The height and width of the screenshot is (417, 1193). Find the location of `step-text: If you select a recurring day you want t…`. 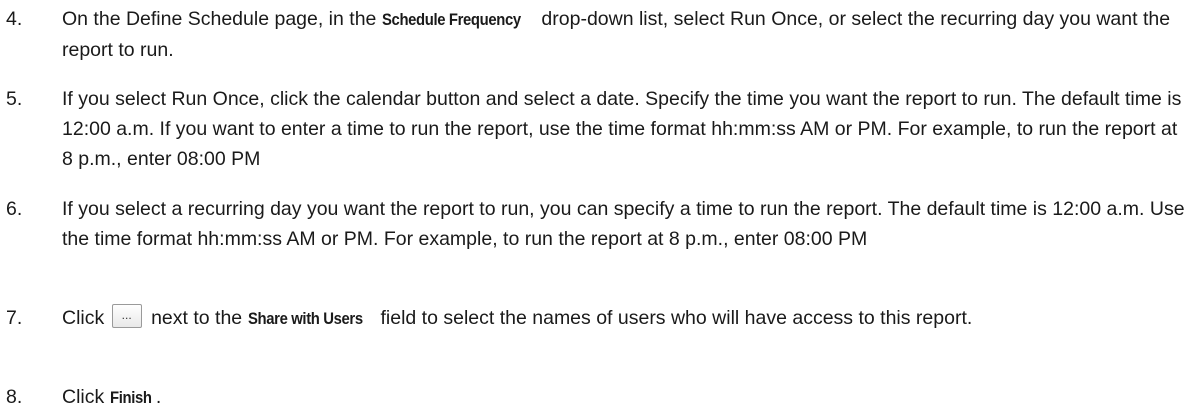

step-text: If you select a recurring day you want t… is located at coordinates (623, 224).